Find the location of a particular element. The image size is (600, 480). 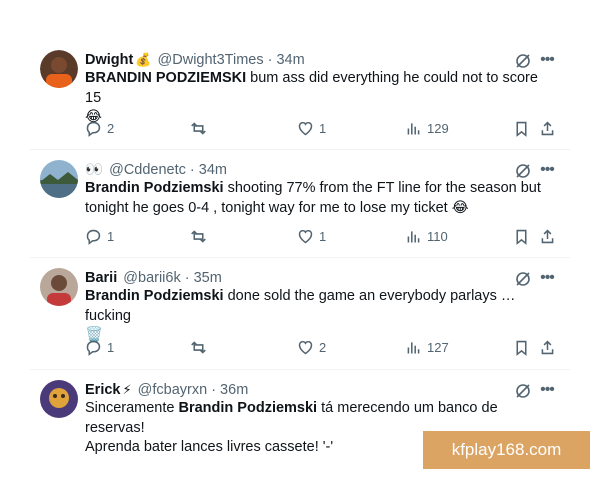

handle-and-time: @fcbayrxn · 36m is located at coordinates (193, 390).